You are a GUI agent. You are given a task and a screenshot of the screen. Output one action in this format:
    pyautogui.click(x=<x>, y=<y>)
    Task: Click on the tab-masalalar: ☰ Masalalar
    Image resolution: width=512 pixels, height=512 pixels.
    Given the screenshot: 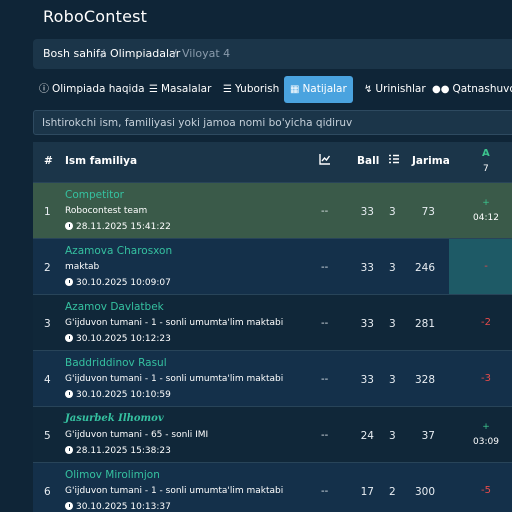 What is the action you would take?
    pyautogui.click(x=180, y=89)
    